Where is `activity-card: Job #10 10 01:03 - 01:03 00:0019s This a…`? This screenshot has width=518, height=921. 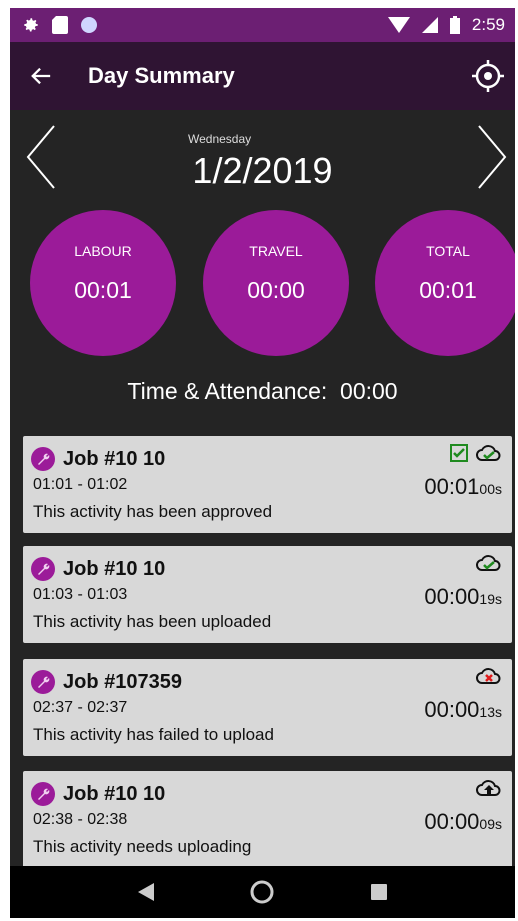
activity-card: Job #10 10 01:03 - 01:03 00:0019s This a… is located at coordinates (267, 594).